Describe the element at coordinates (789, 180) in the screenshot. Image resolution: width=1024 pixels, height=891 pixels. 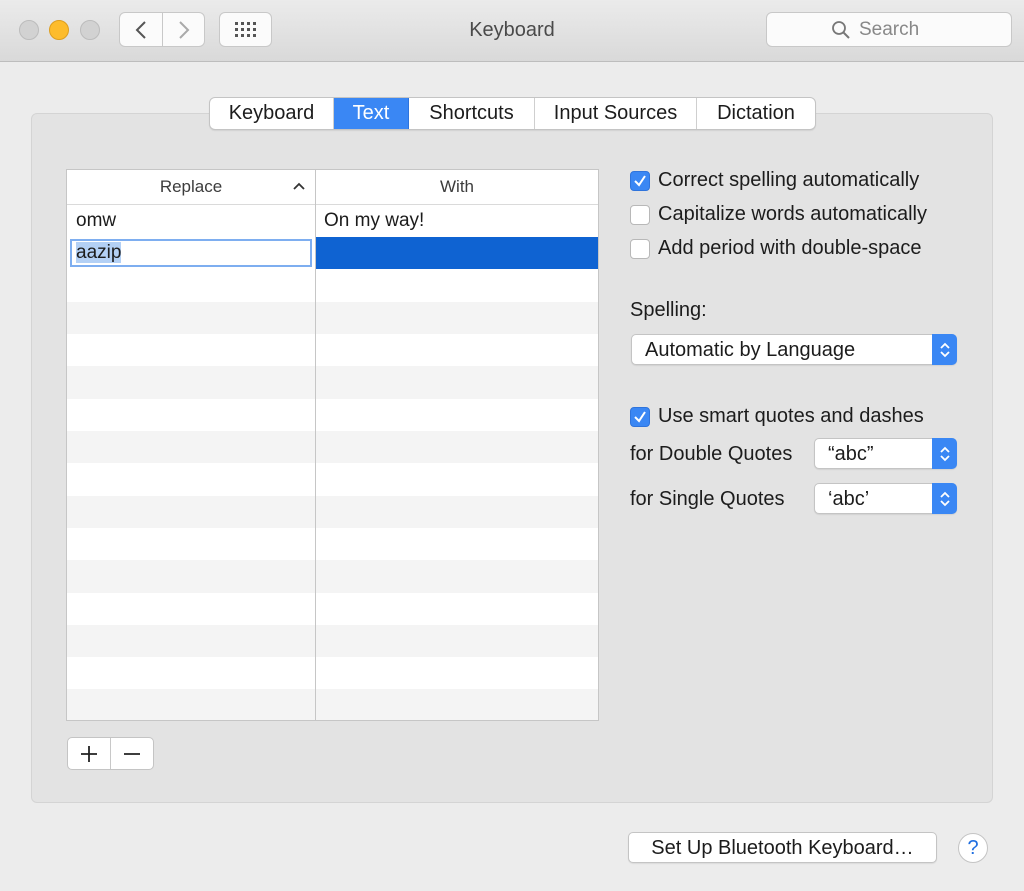
I see `correct-spelling-label: Correct spelling automatically` at that location.